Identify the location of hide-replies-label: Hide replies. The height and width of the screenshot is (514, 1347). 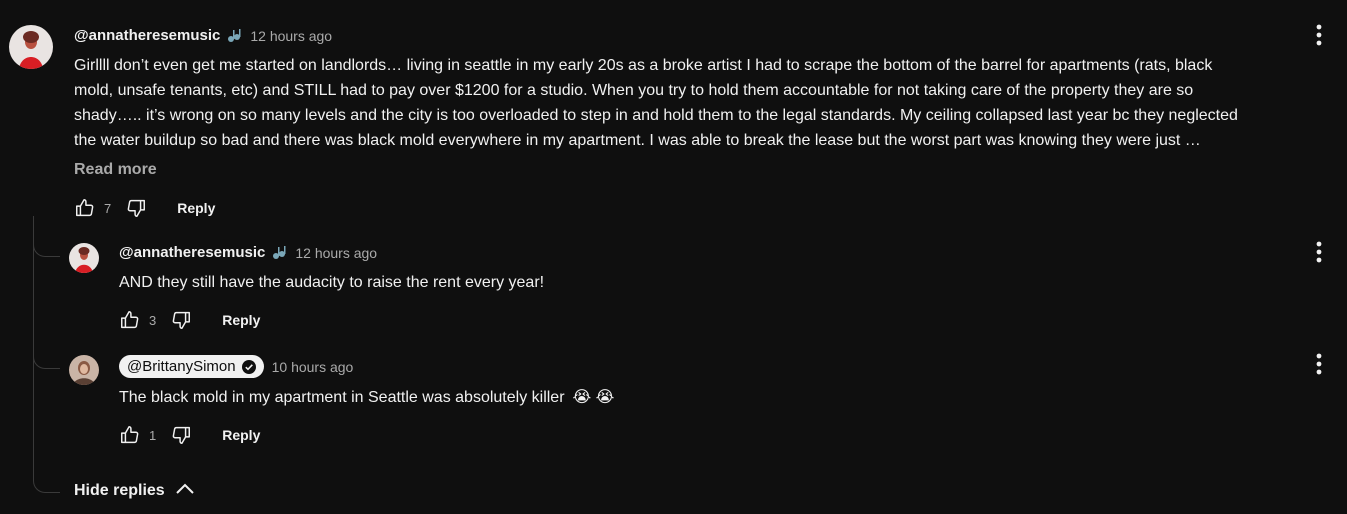
(119, 490).